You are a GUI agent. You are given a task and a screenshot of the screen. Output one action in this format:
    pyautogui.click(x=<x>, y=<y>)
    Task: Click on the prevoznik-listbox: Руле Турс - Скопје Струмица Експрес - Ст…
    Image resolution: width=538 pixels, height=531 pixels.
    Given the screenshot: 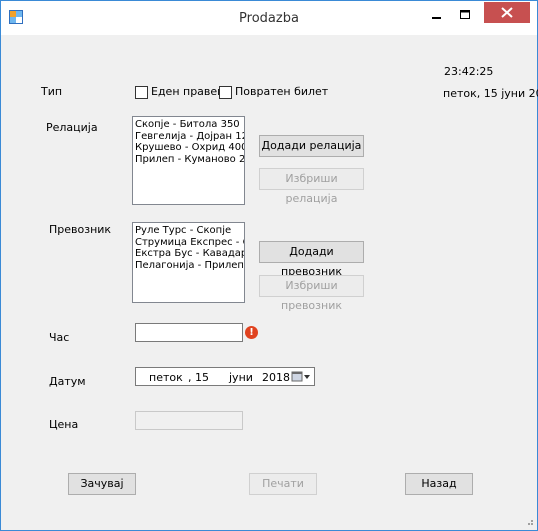 What is the action you would take?
    pyautogui.click(x=188, y=262)
    